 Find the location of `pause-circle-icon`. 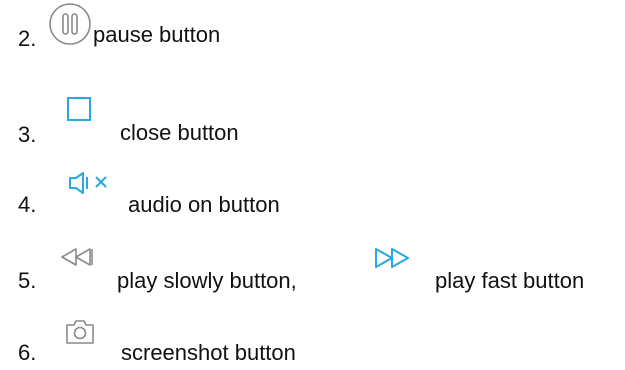

pause-circle-icon is located at coordinates (70, 24).